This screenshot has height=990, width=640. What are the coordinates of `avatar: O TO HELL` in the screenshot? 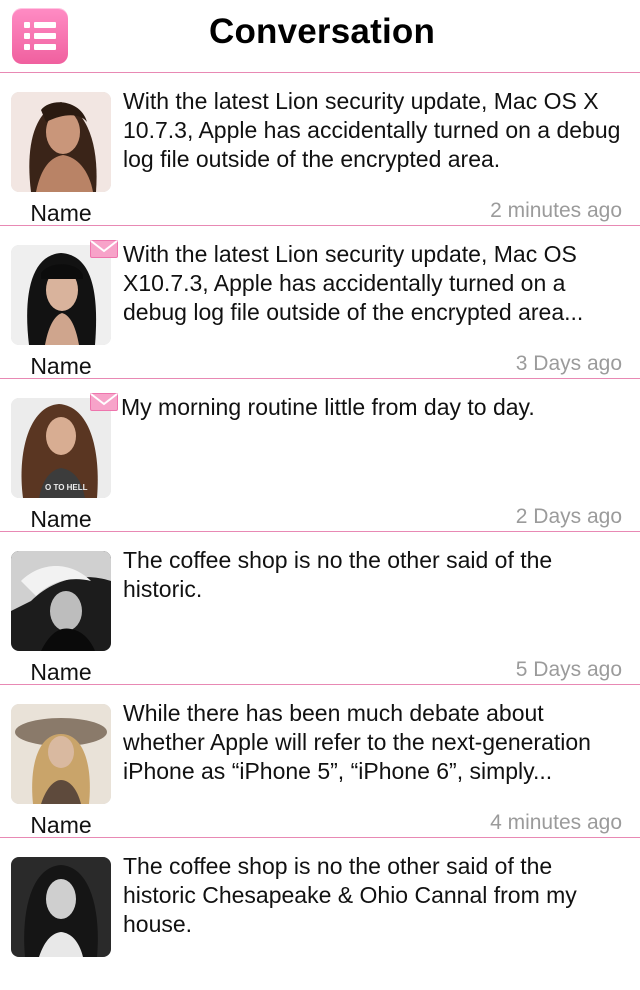 It's located at (61, 448).